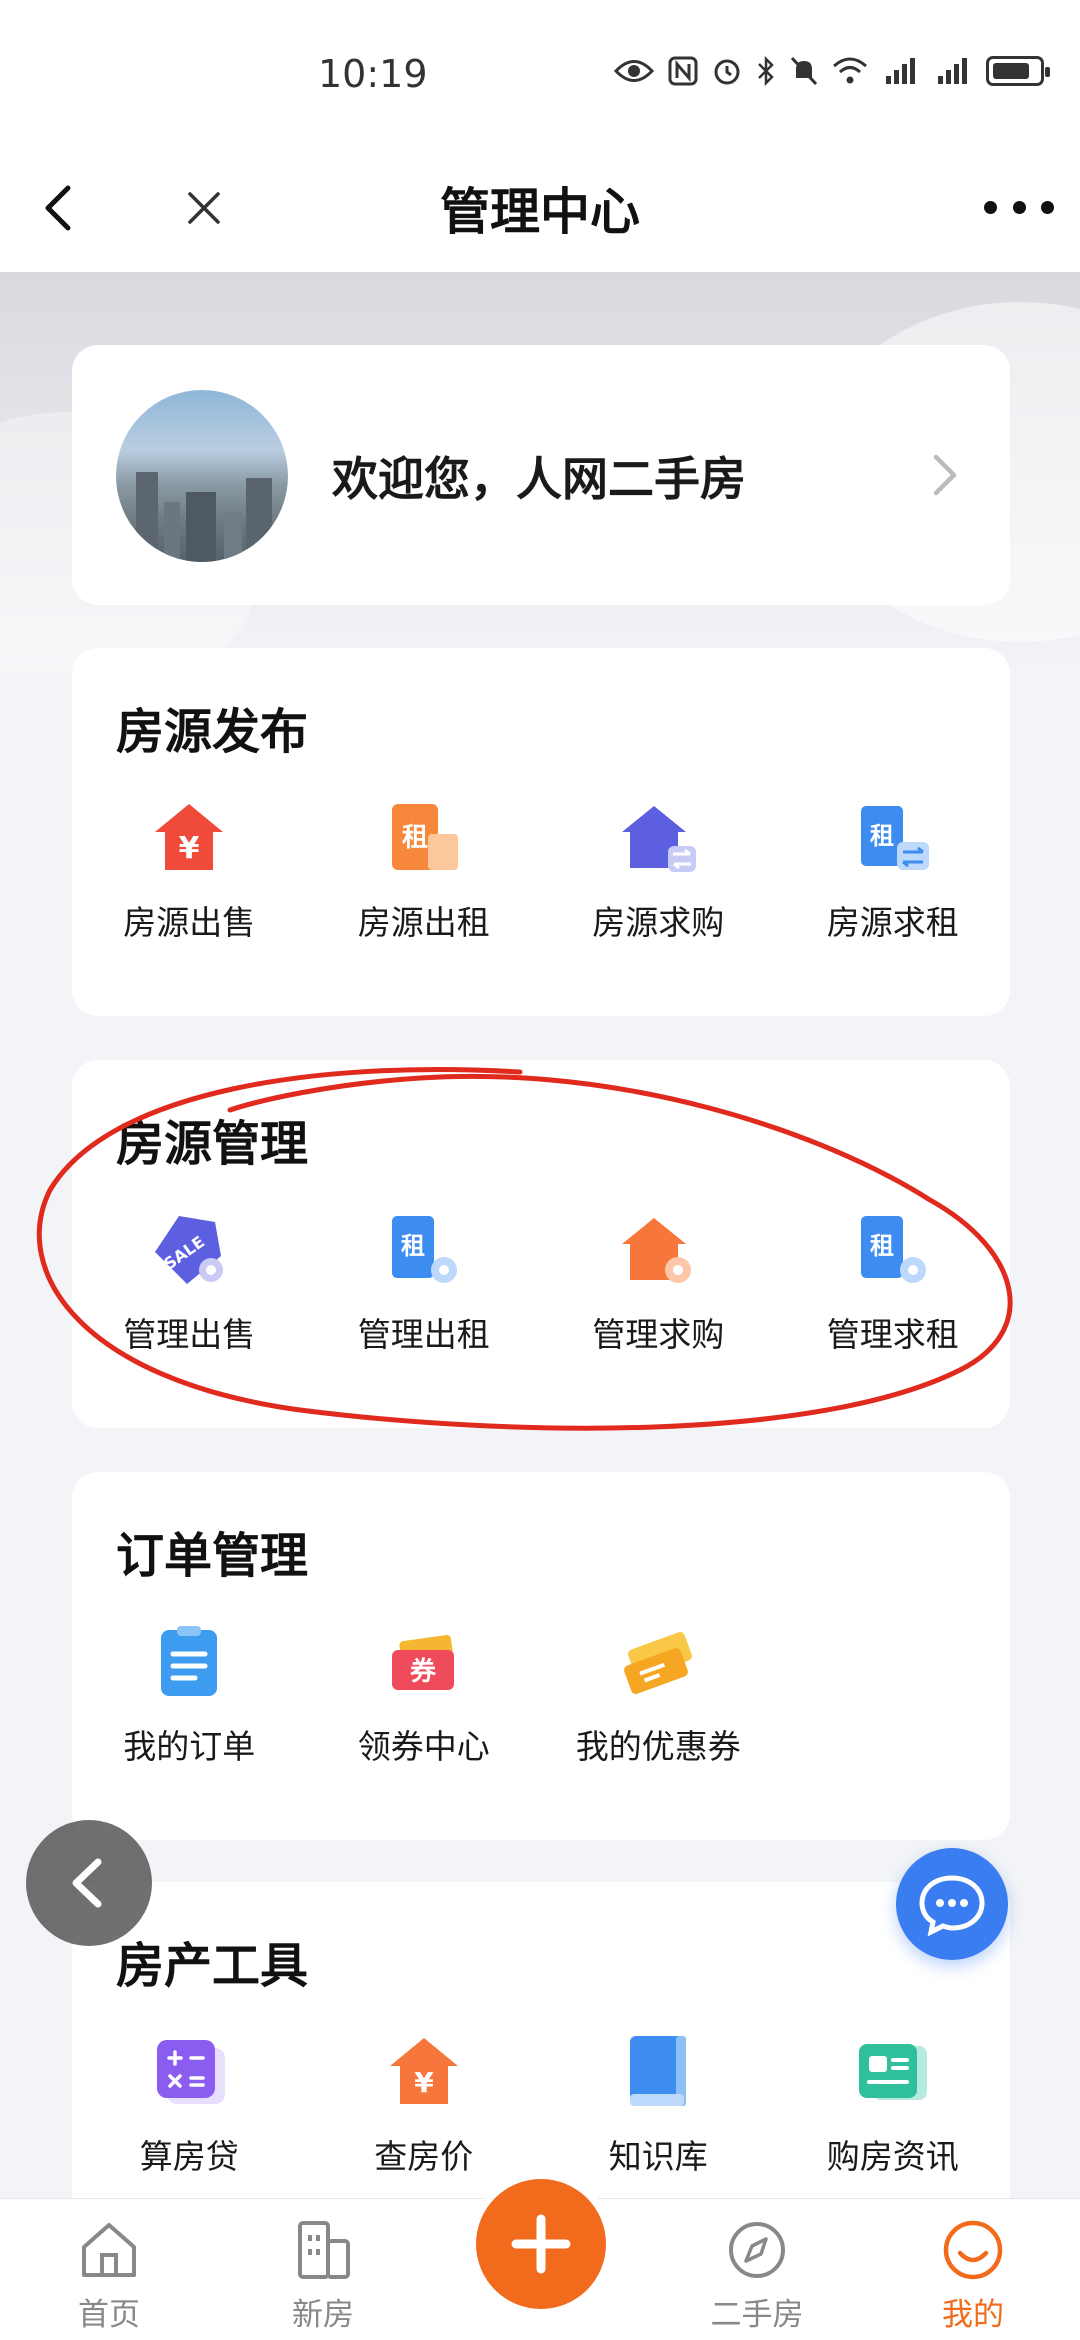 This screenshot has width=1080, height=2340. What do you see at coordinates (804, 71) in the screenshot?
I see `mute-bell-icon` at bounding box center [804, 71].